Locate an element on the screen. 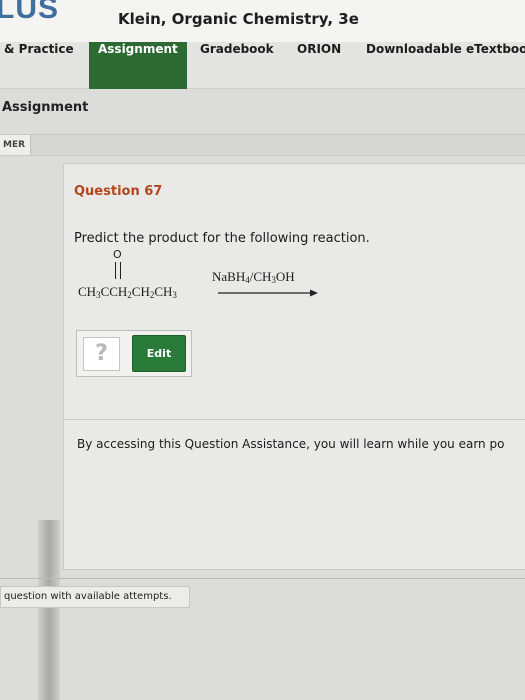 The height and width of the screenshot is (700, 525). nav-tab-downloadable-etextbook: Downloadable eTextboo is located at coordinates (445, 65).